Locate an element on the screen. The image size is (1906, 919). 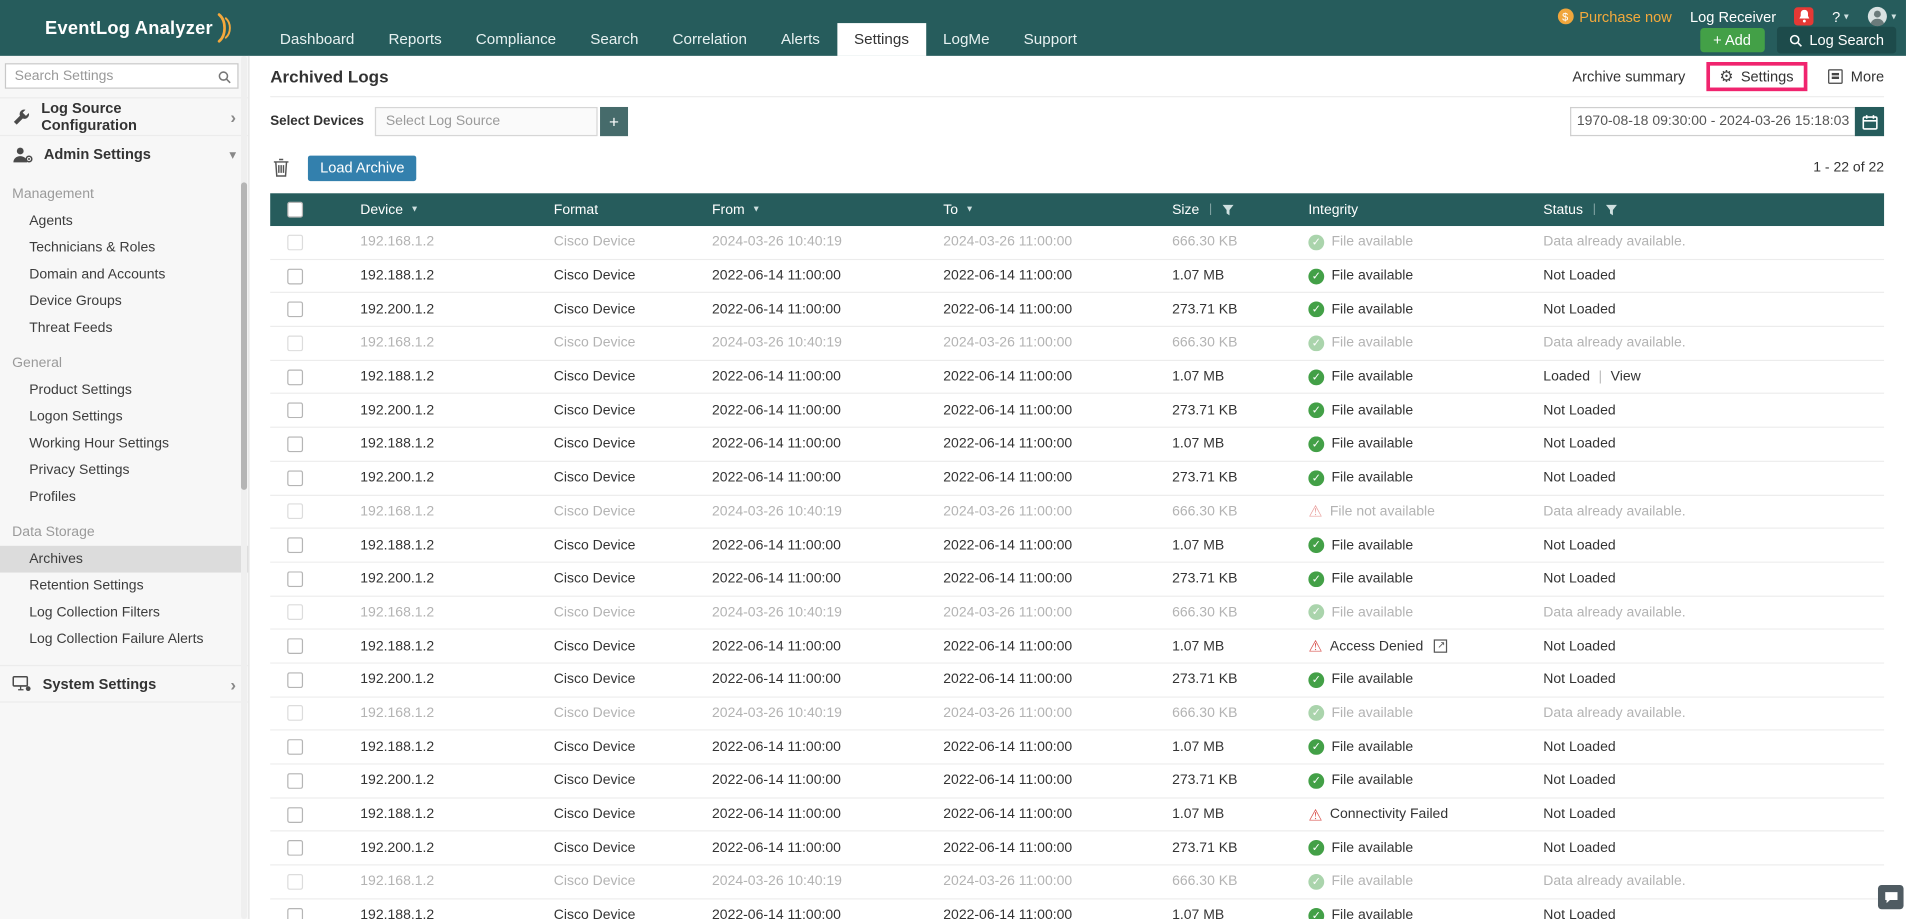
sidebar-item-log-collection-failure-alerts: Log Collection Failure Alerts is located at coordinates (124, 639).